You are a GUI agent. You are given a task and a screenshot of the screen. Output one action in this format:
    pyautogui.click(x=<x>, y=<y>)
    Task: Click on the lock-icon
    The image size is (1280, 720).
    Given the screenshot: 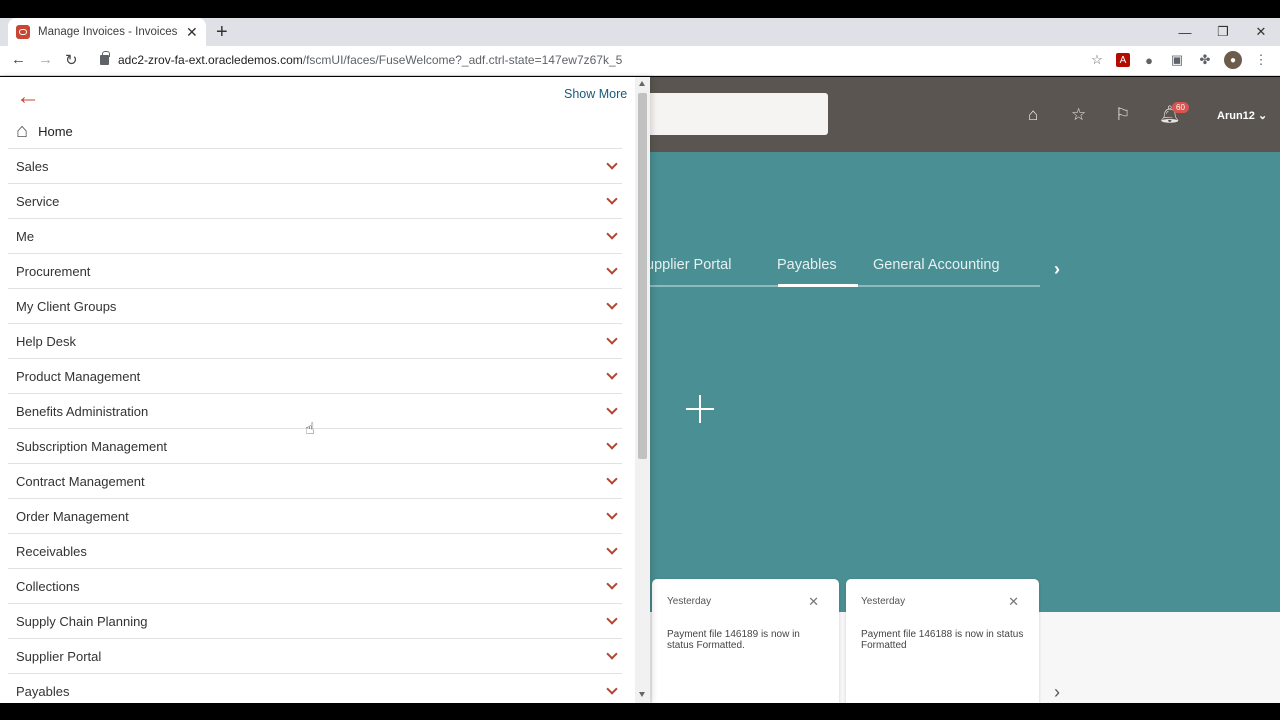 What is the action you would take?
    pyautogui.click(x=105, y=58)
    